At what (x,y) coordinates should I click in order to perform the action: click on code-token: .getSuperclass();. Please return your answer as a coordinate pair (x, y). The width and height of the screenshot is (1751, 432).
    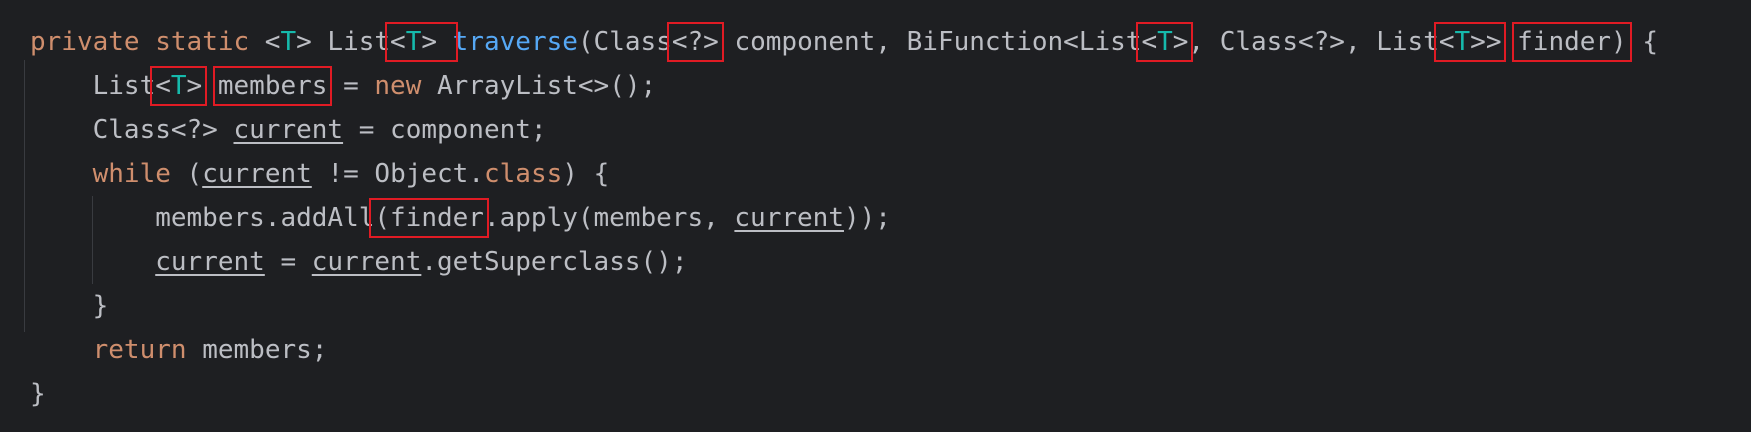
    Looking at the image, I should click on (554, 262).